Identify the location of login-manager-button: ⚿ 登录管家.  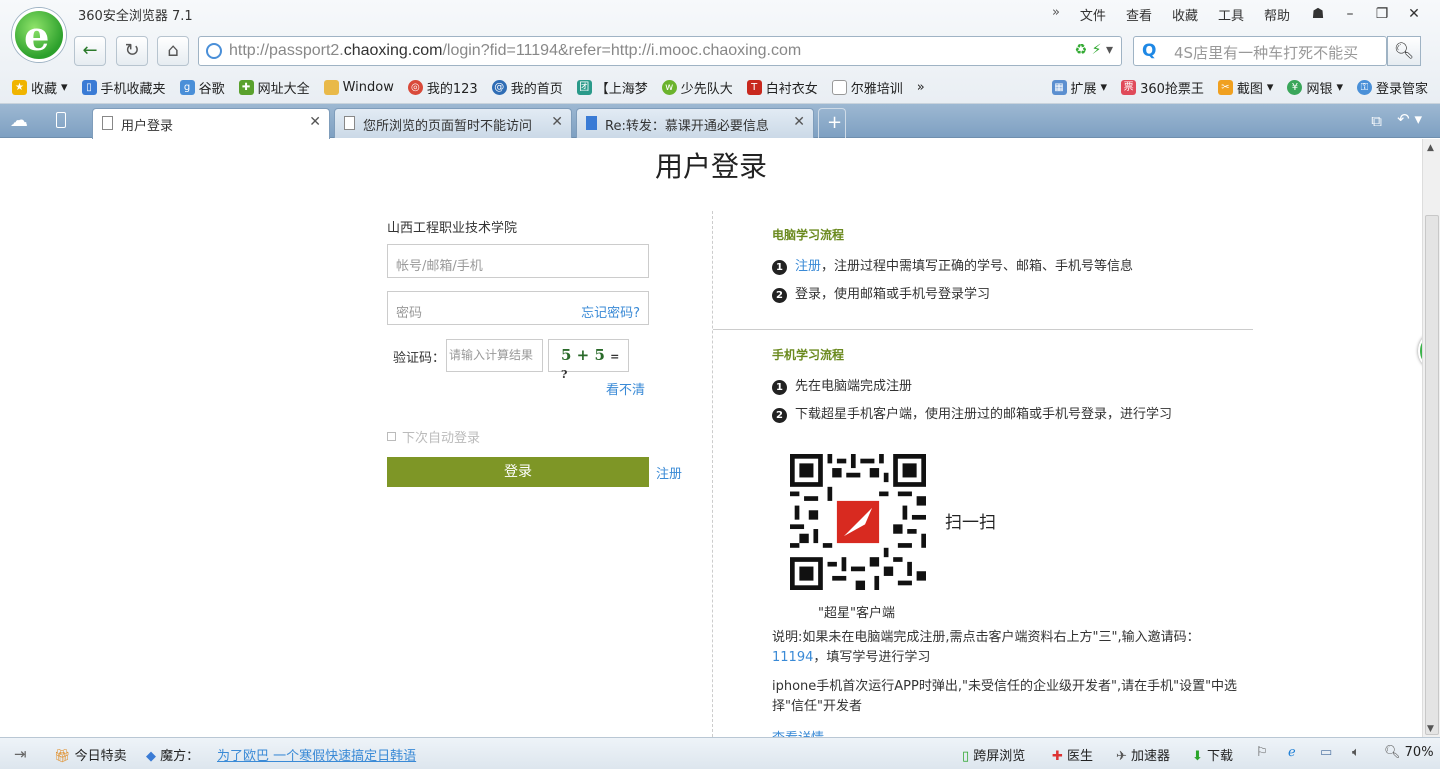
(1392, 87).